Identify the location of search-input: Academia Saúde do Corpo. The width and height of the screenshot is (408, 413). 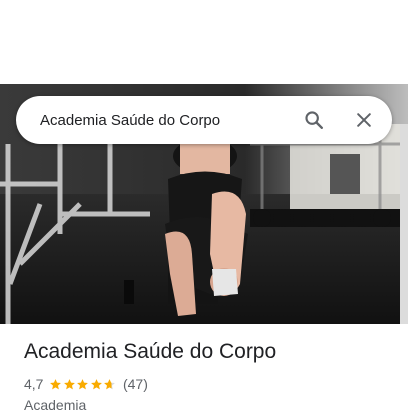
(165, 120).